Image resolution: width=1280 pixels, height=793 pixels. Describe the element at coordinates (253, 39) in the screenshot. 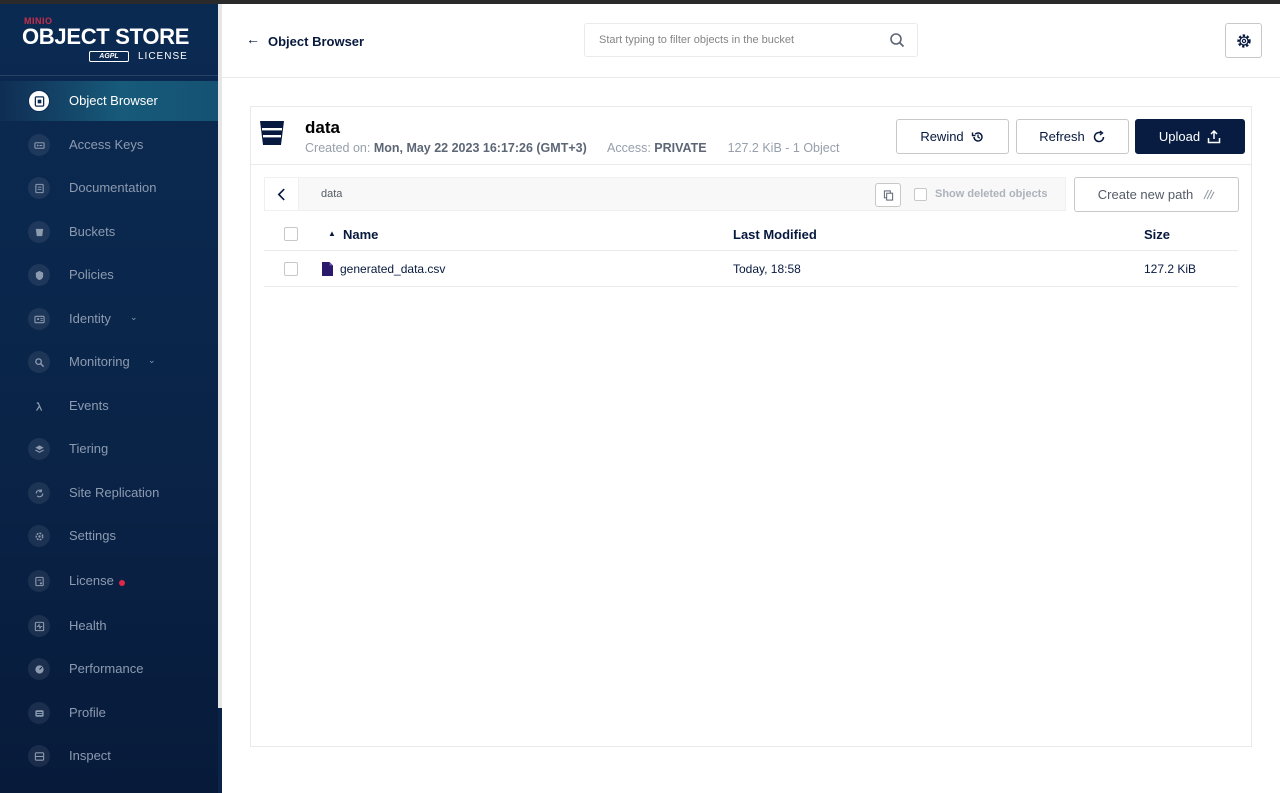

I see `back-arrow-icon: ←` at that location.